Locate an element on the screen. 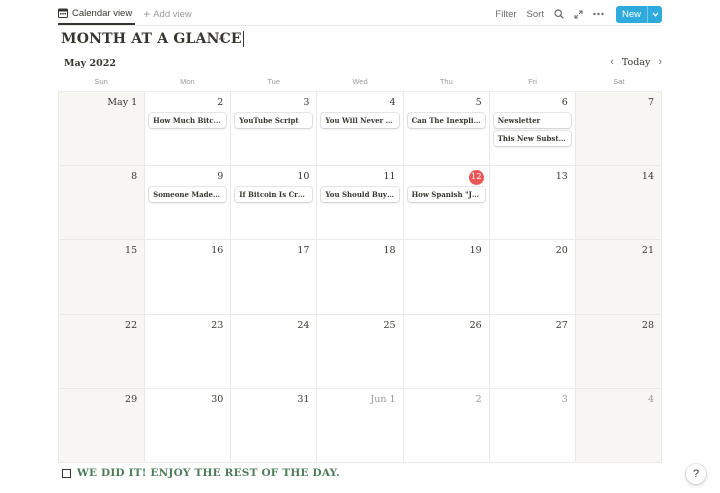  calendar-day-cell: 3 is located at coordinates (532, 425).